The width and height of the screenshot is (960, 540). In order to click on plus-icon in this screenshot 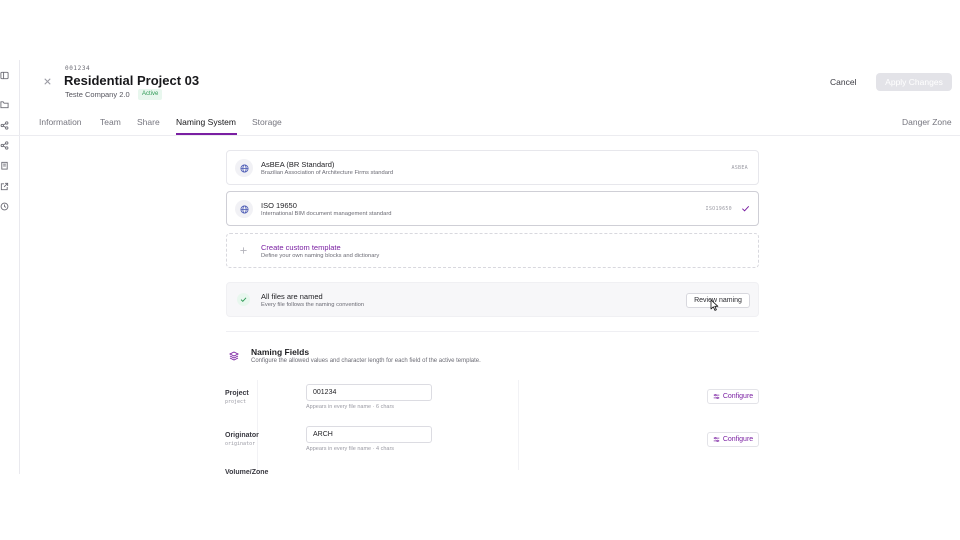, I will do `click(243, 250)`.